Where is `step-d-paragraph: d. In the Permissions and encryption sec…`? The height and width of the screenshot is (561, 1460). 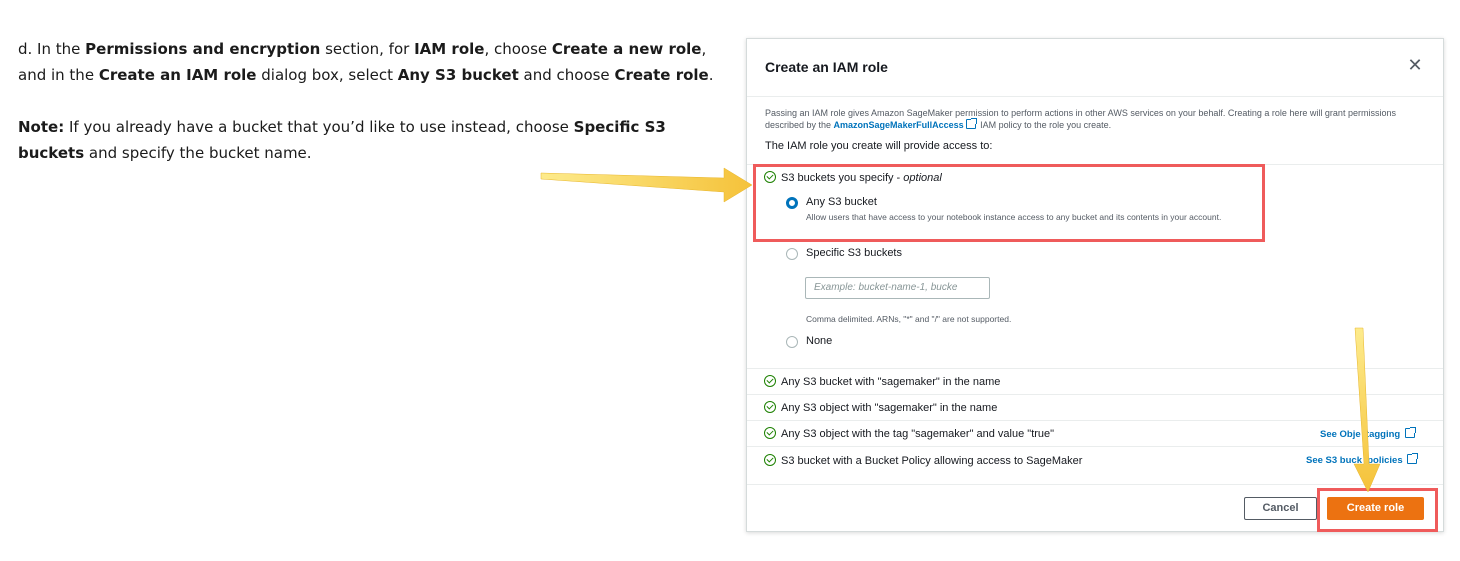 step-d-paragraph: d. In the Permissions and encryption sec… is located at coordinates (366, 62).